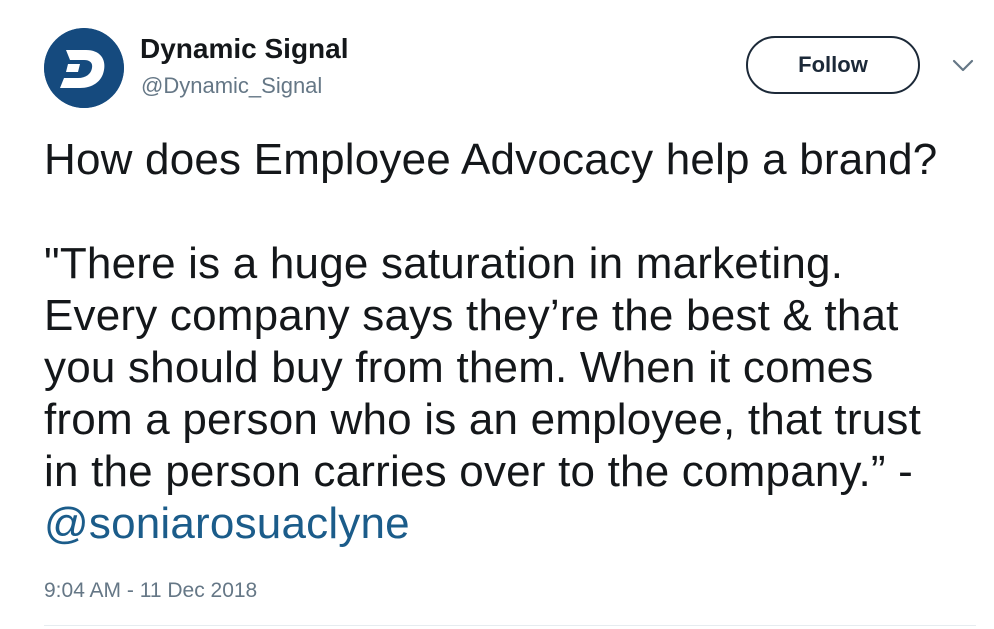  What do you see at coordinates (491, 159) in the screenshot?
I see `tweet-line: How does Employee Advocacy help a brand?` at bounding box center [491, 159].